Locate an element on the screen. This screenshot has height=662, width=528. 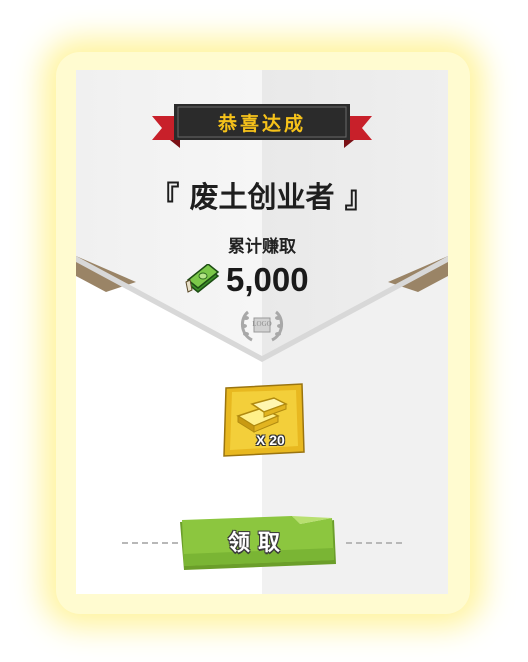
earn-row: 5,000 is located at coordinates (284, 280).